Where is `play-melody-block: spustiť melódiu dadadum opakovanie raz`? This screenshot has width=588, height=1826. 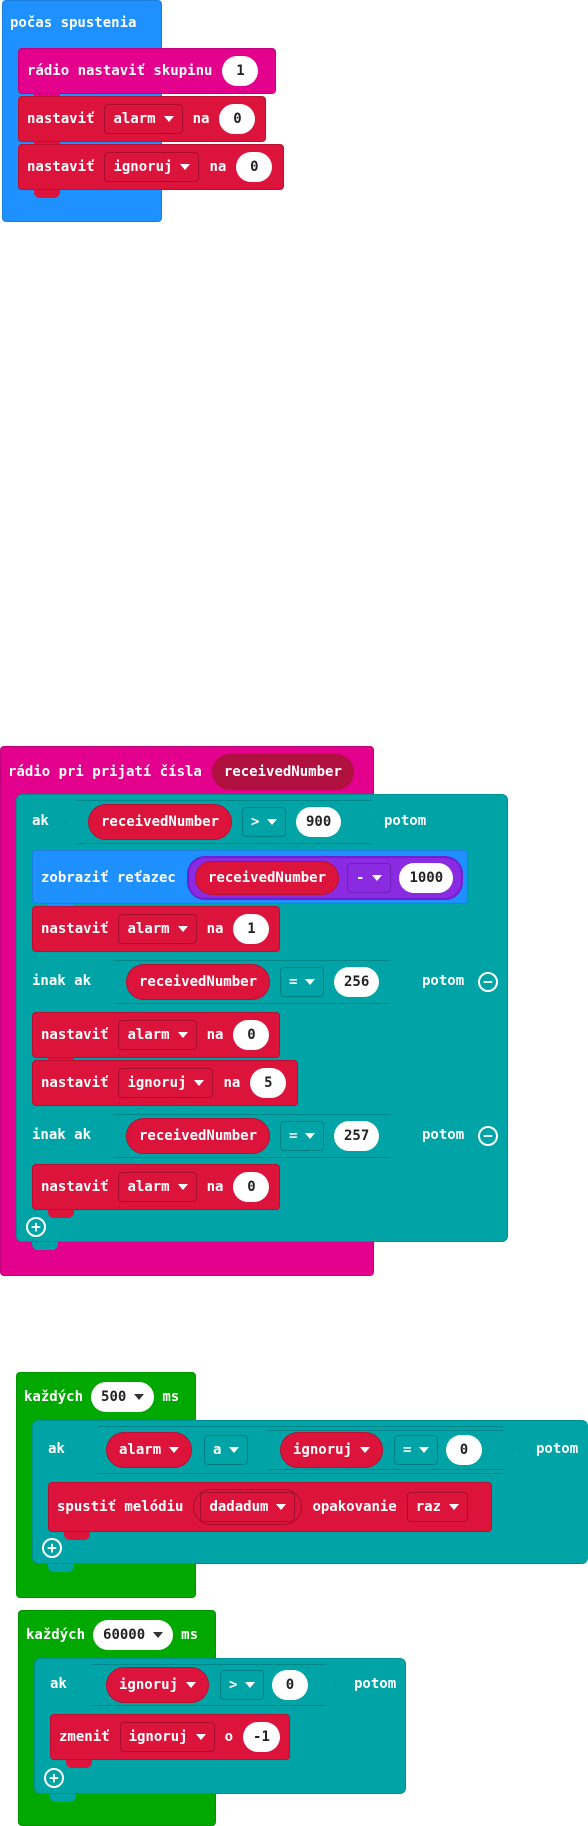 play-melody-block: spustiť melódiu dadadum opakovanie raz is located at coordinates (270, 1507).